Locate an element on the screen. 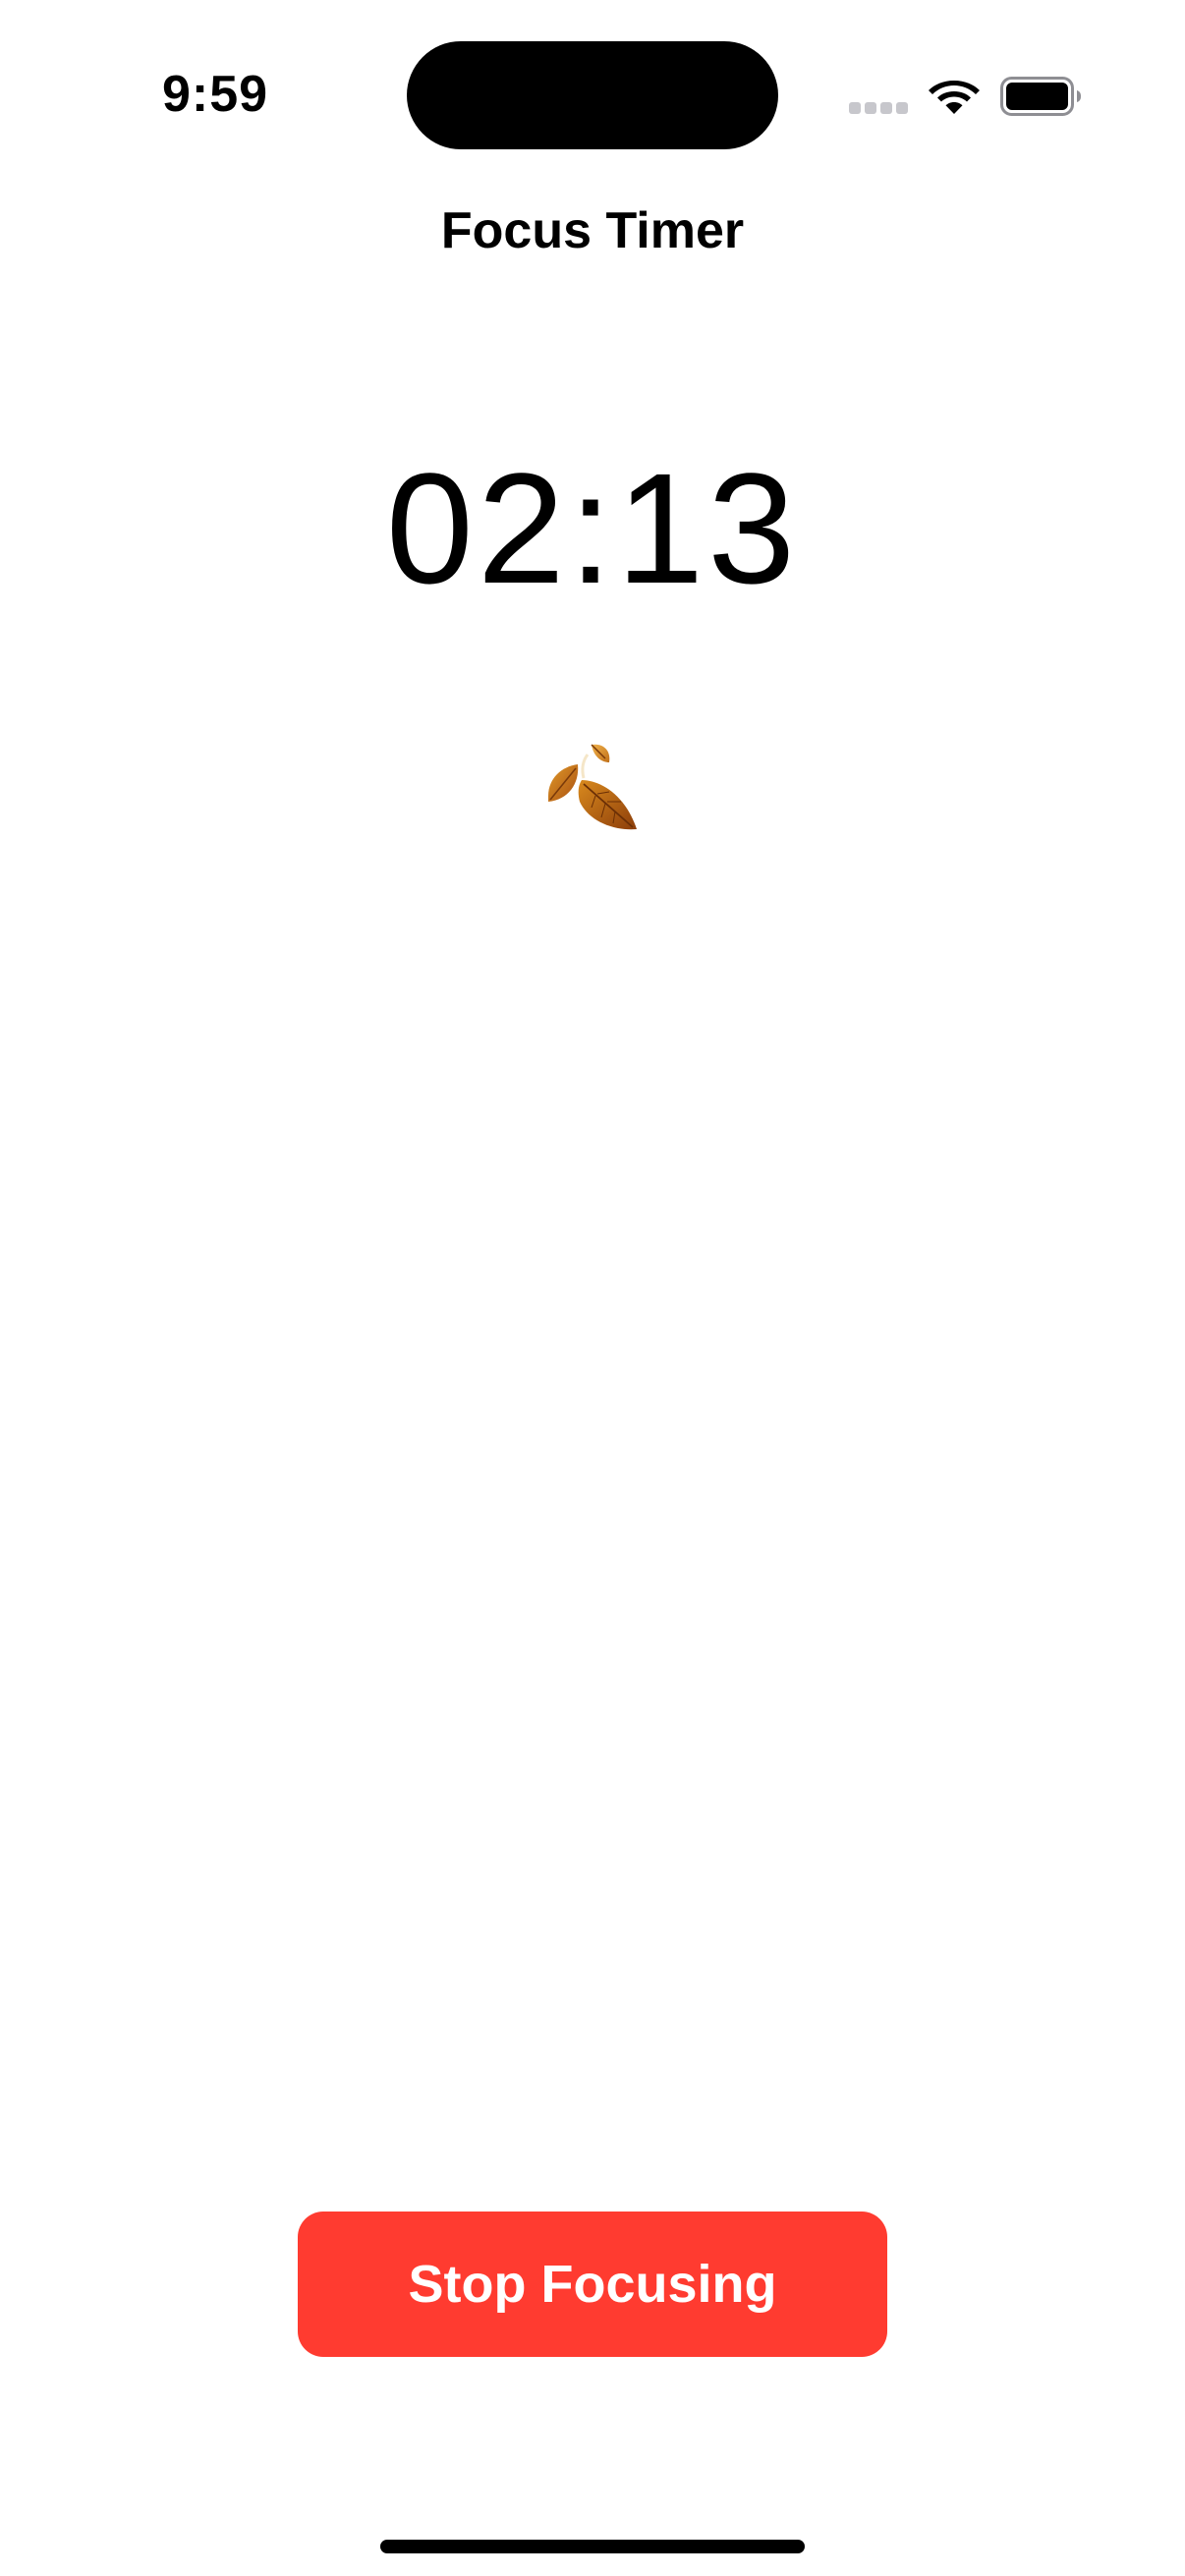 This screenshot has height=2576, width=1185. fallen-leaves-icon is located at coordinates (592, 787).